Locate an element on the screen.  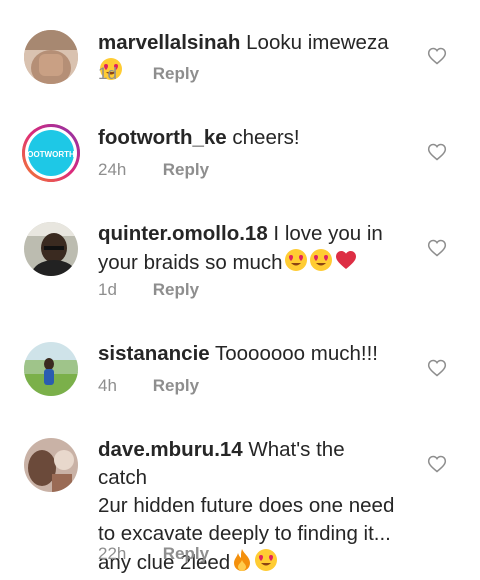
comment-message: Looku imeweza is located at coordinates (317, 42).